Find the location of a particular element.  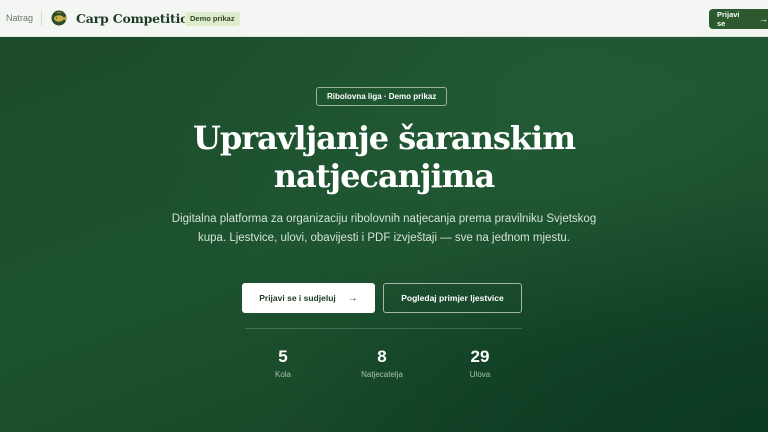

login-button-label: Prijavi se is located at coordinates (728, 19).